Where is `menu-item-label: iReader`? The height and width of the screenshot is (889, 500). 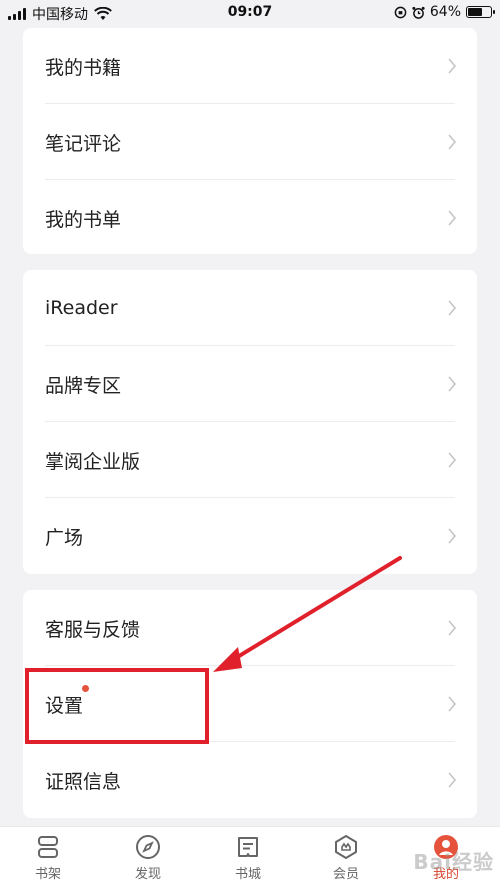
menu-item-label: iReader is located at coordinates (81, 308).